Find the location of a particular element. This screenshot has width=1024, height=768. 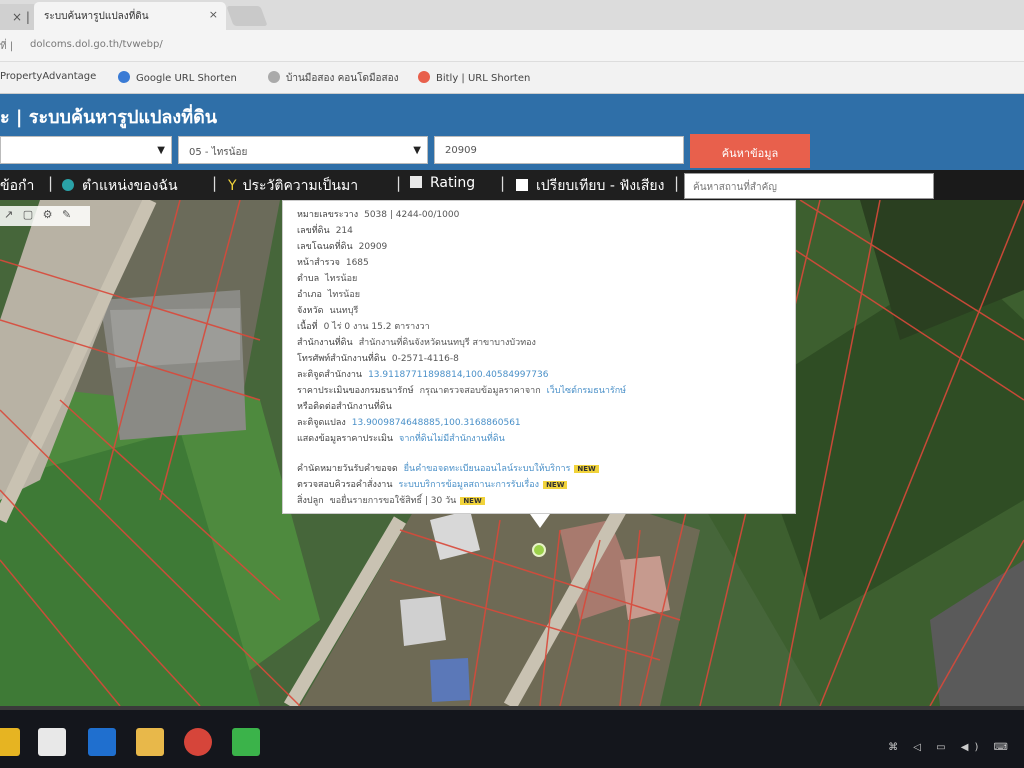

bookmark-bitly: Bitly | URL Shorten is located at coordinates (474, 77).